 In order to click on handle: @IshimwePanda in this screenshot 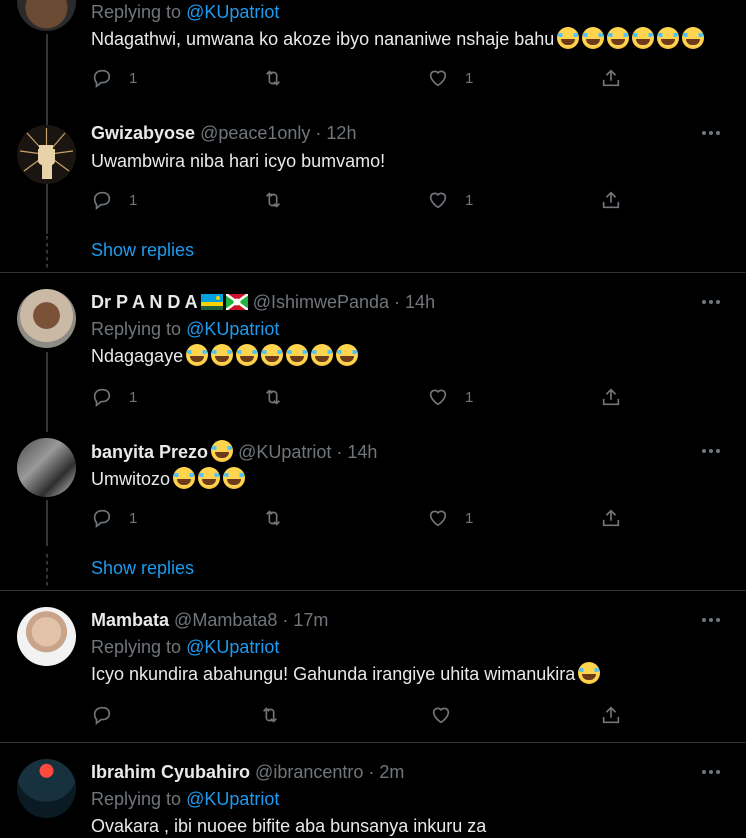, I will do `click(321, 302)`.